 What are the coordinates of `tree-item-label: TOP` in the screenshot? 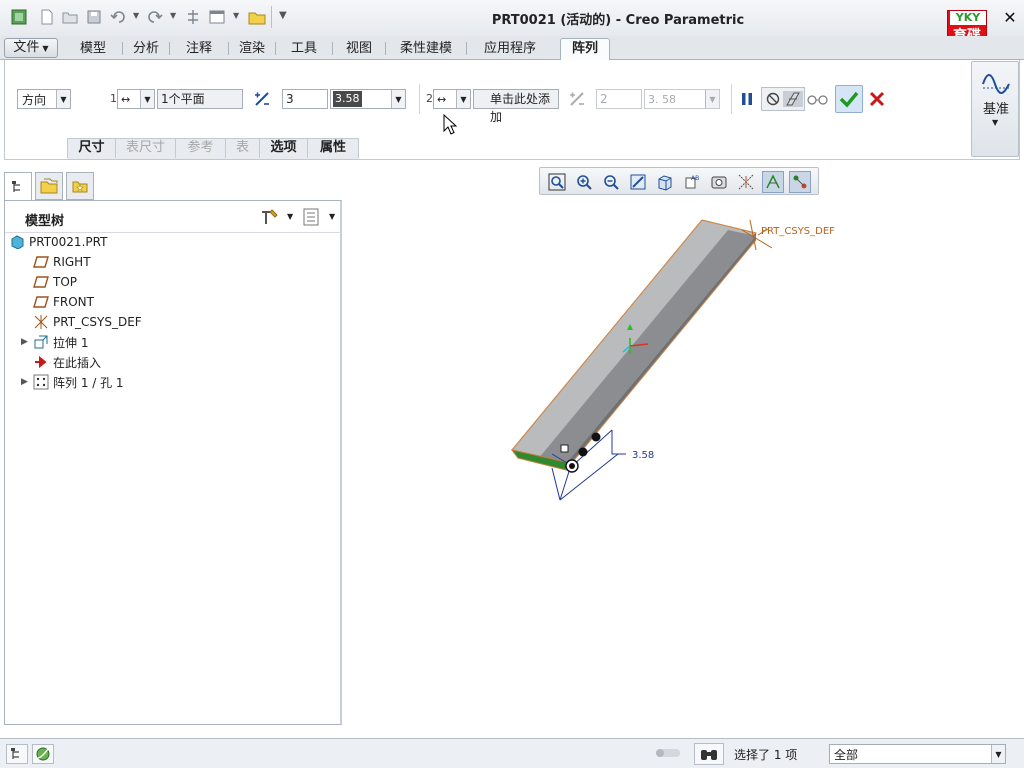 It's located at (65, 282).